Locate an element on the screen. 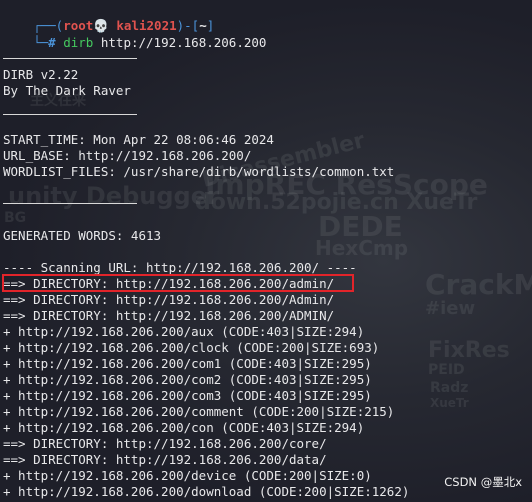  prompt-second-prefix: └─ is located at coordinates (41, 42).